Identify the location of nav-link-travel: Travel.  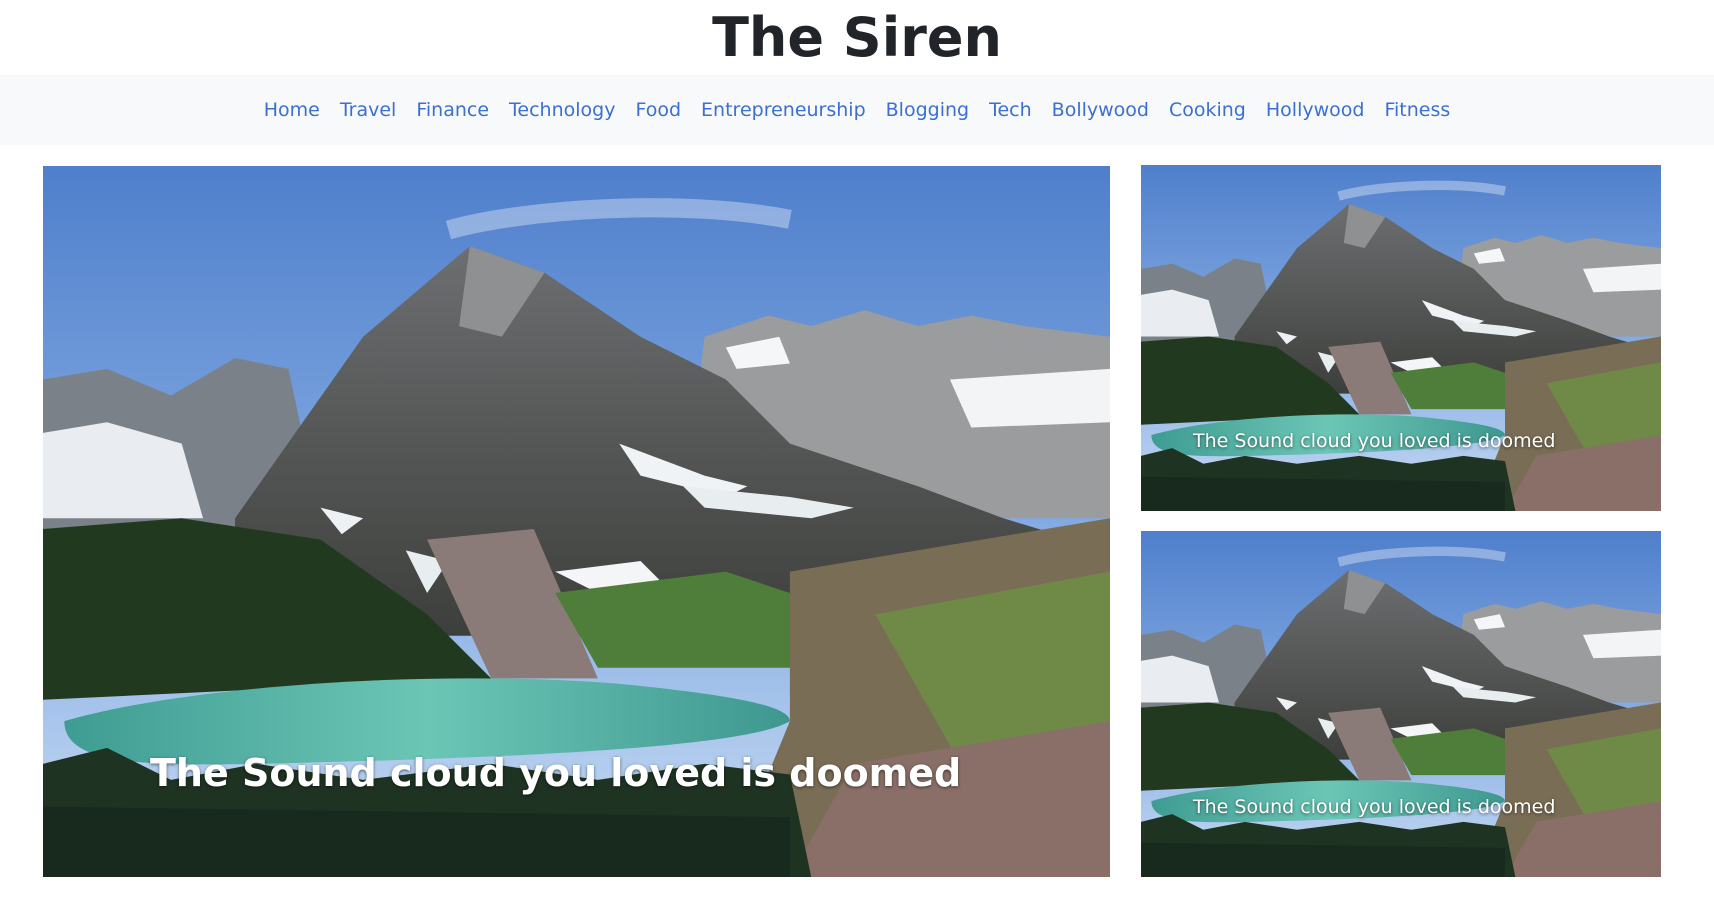
(368, 110).